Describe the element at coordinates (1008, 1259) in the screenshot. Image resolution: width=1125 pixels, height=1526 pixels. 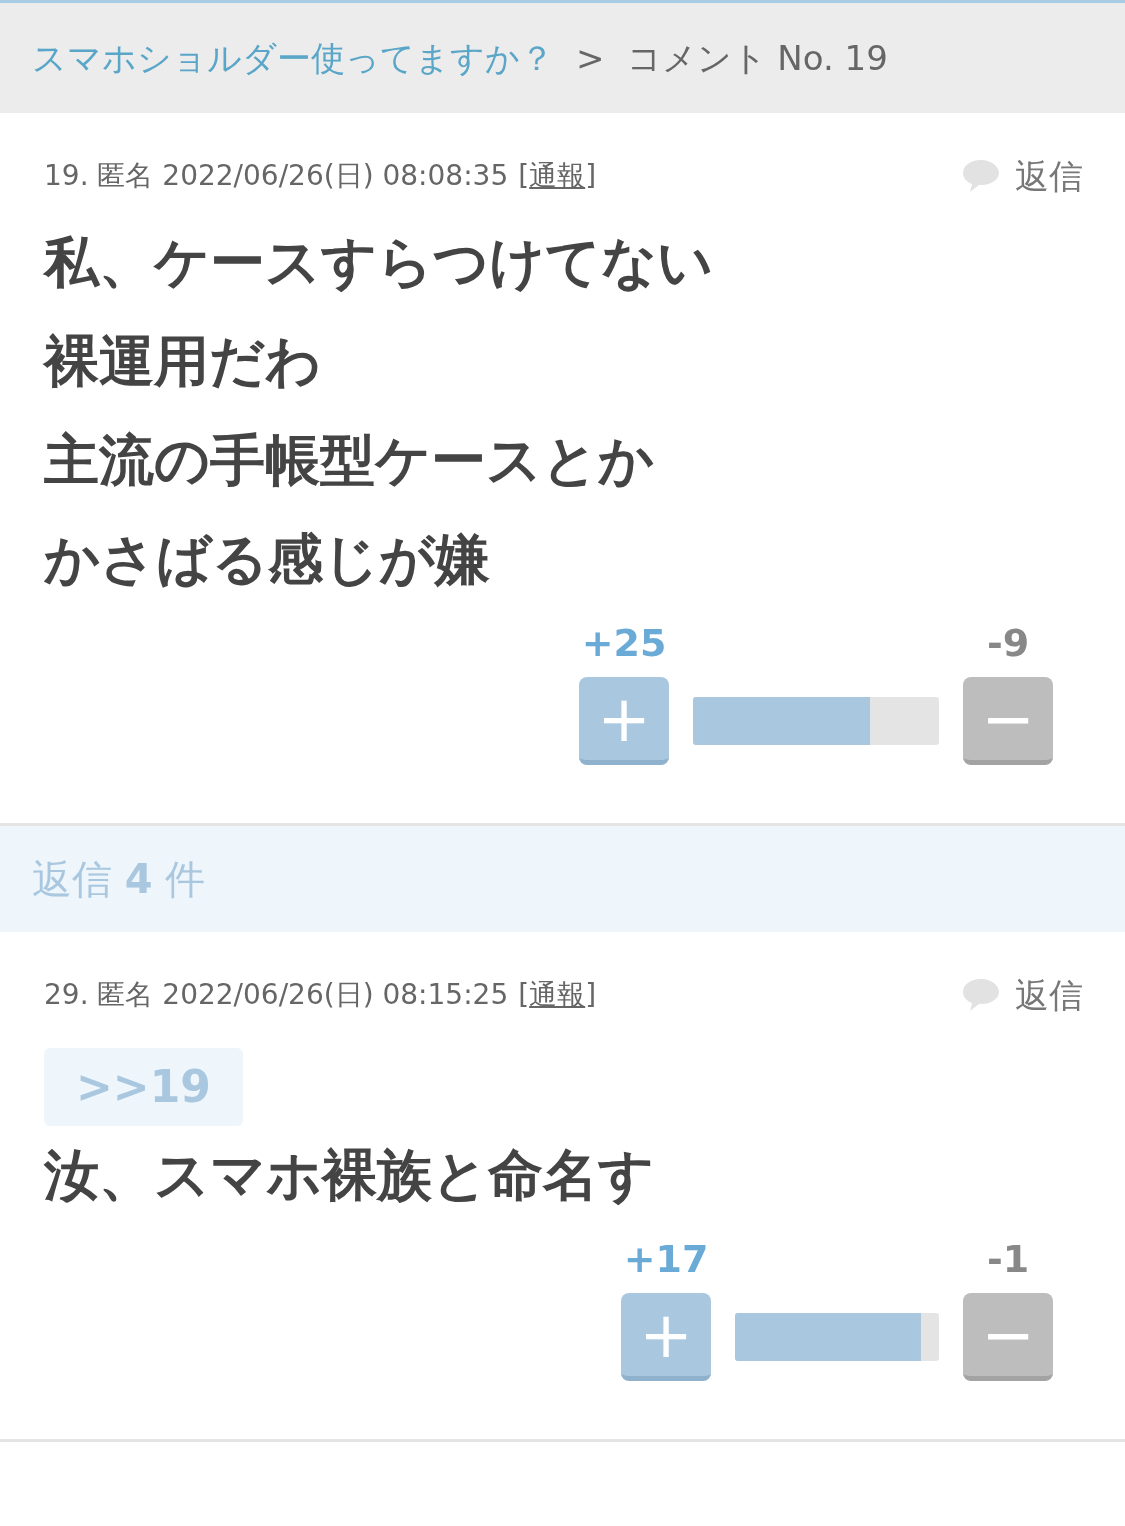
I see `minus-count: -1` at that location.